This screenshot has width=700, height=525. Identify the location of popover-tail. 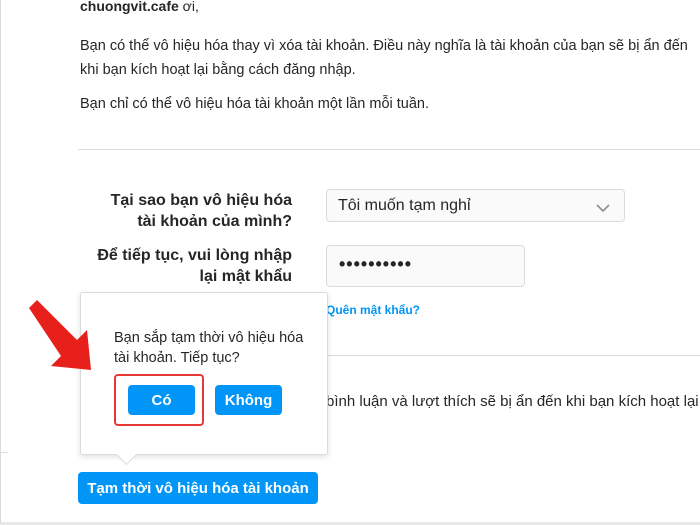
(126, 454).